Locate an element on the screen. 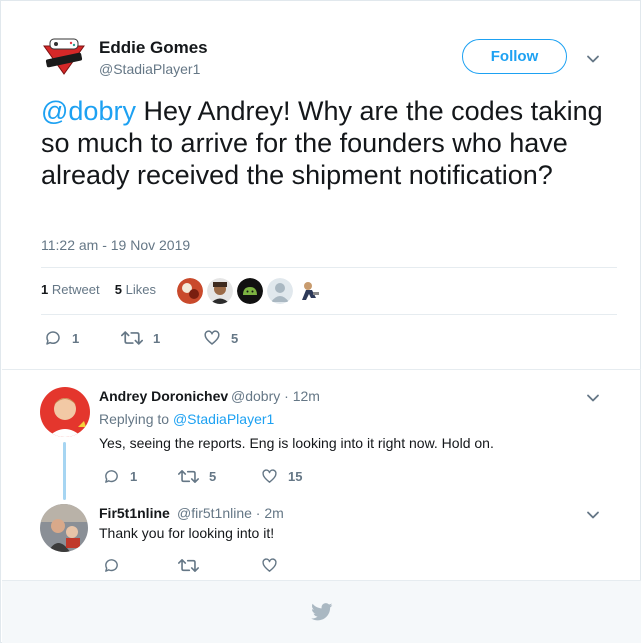 This screenshot has height=643, width=641. reply-time: 12m is located at coordinates (306, 396).